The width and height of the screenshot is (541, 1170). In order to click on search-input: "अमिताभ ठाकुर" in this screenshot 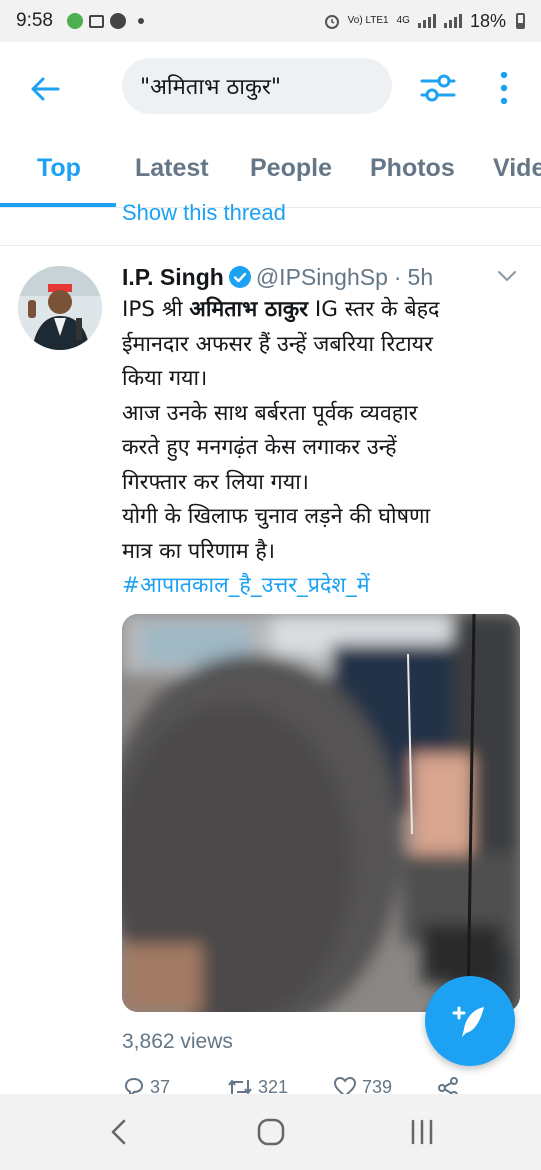, I will do `click(257, 86)`.